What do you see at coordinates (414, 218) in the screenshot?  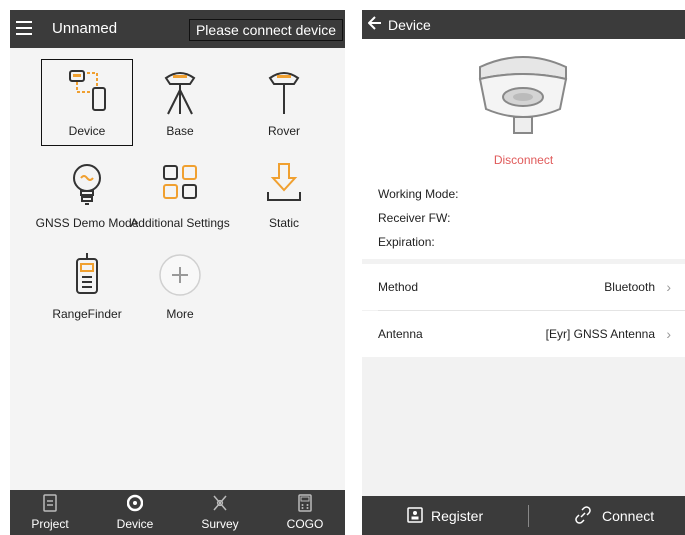 I see `receiver-fw-label: Receiver FW:` at bounding box center [414, 218].